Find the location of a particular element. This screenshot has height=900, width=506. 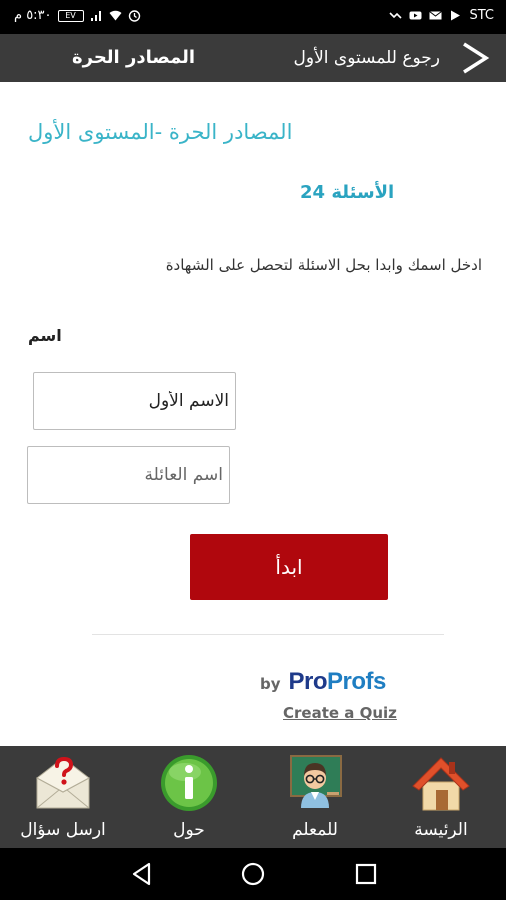

divider is located at coordinates (268, 634).